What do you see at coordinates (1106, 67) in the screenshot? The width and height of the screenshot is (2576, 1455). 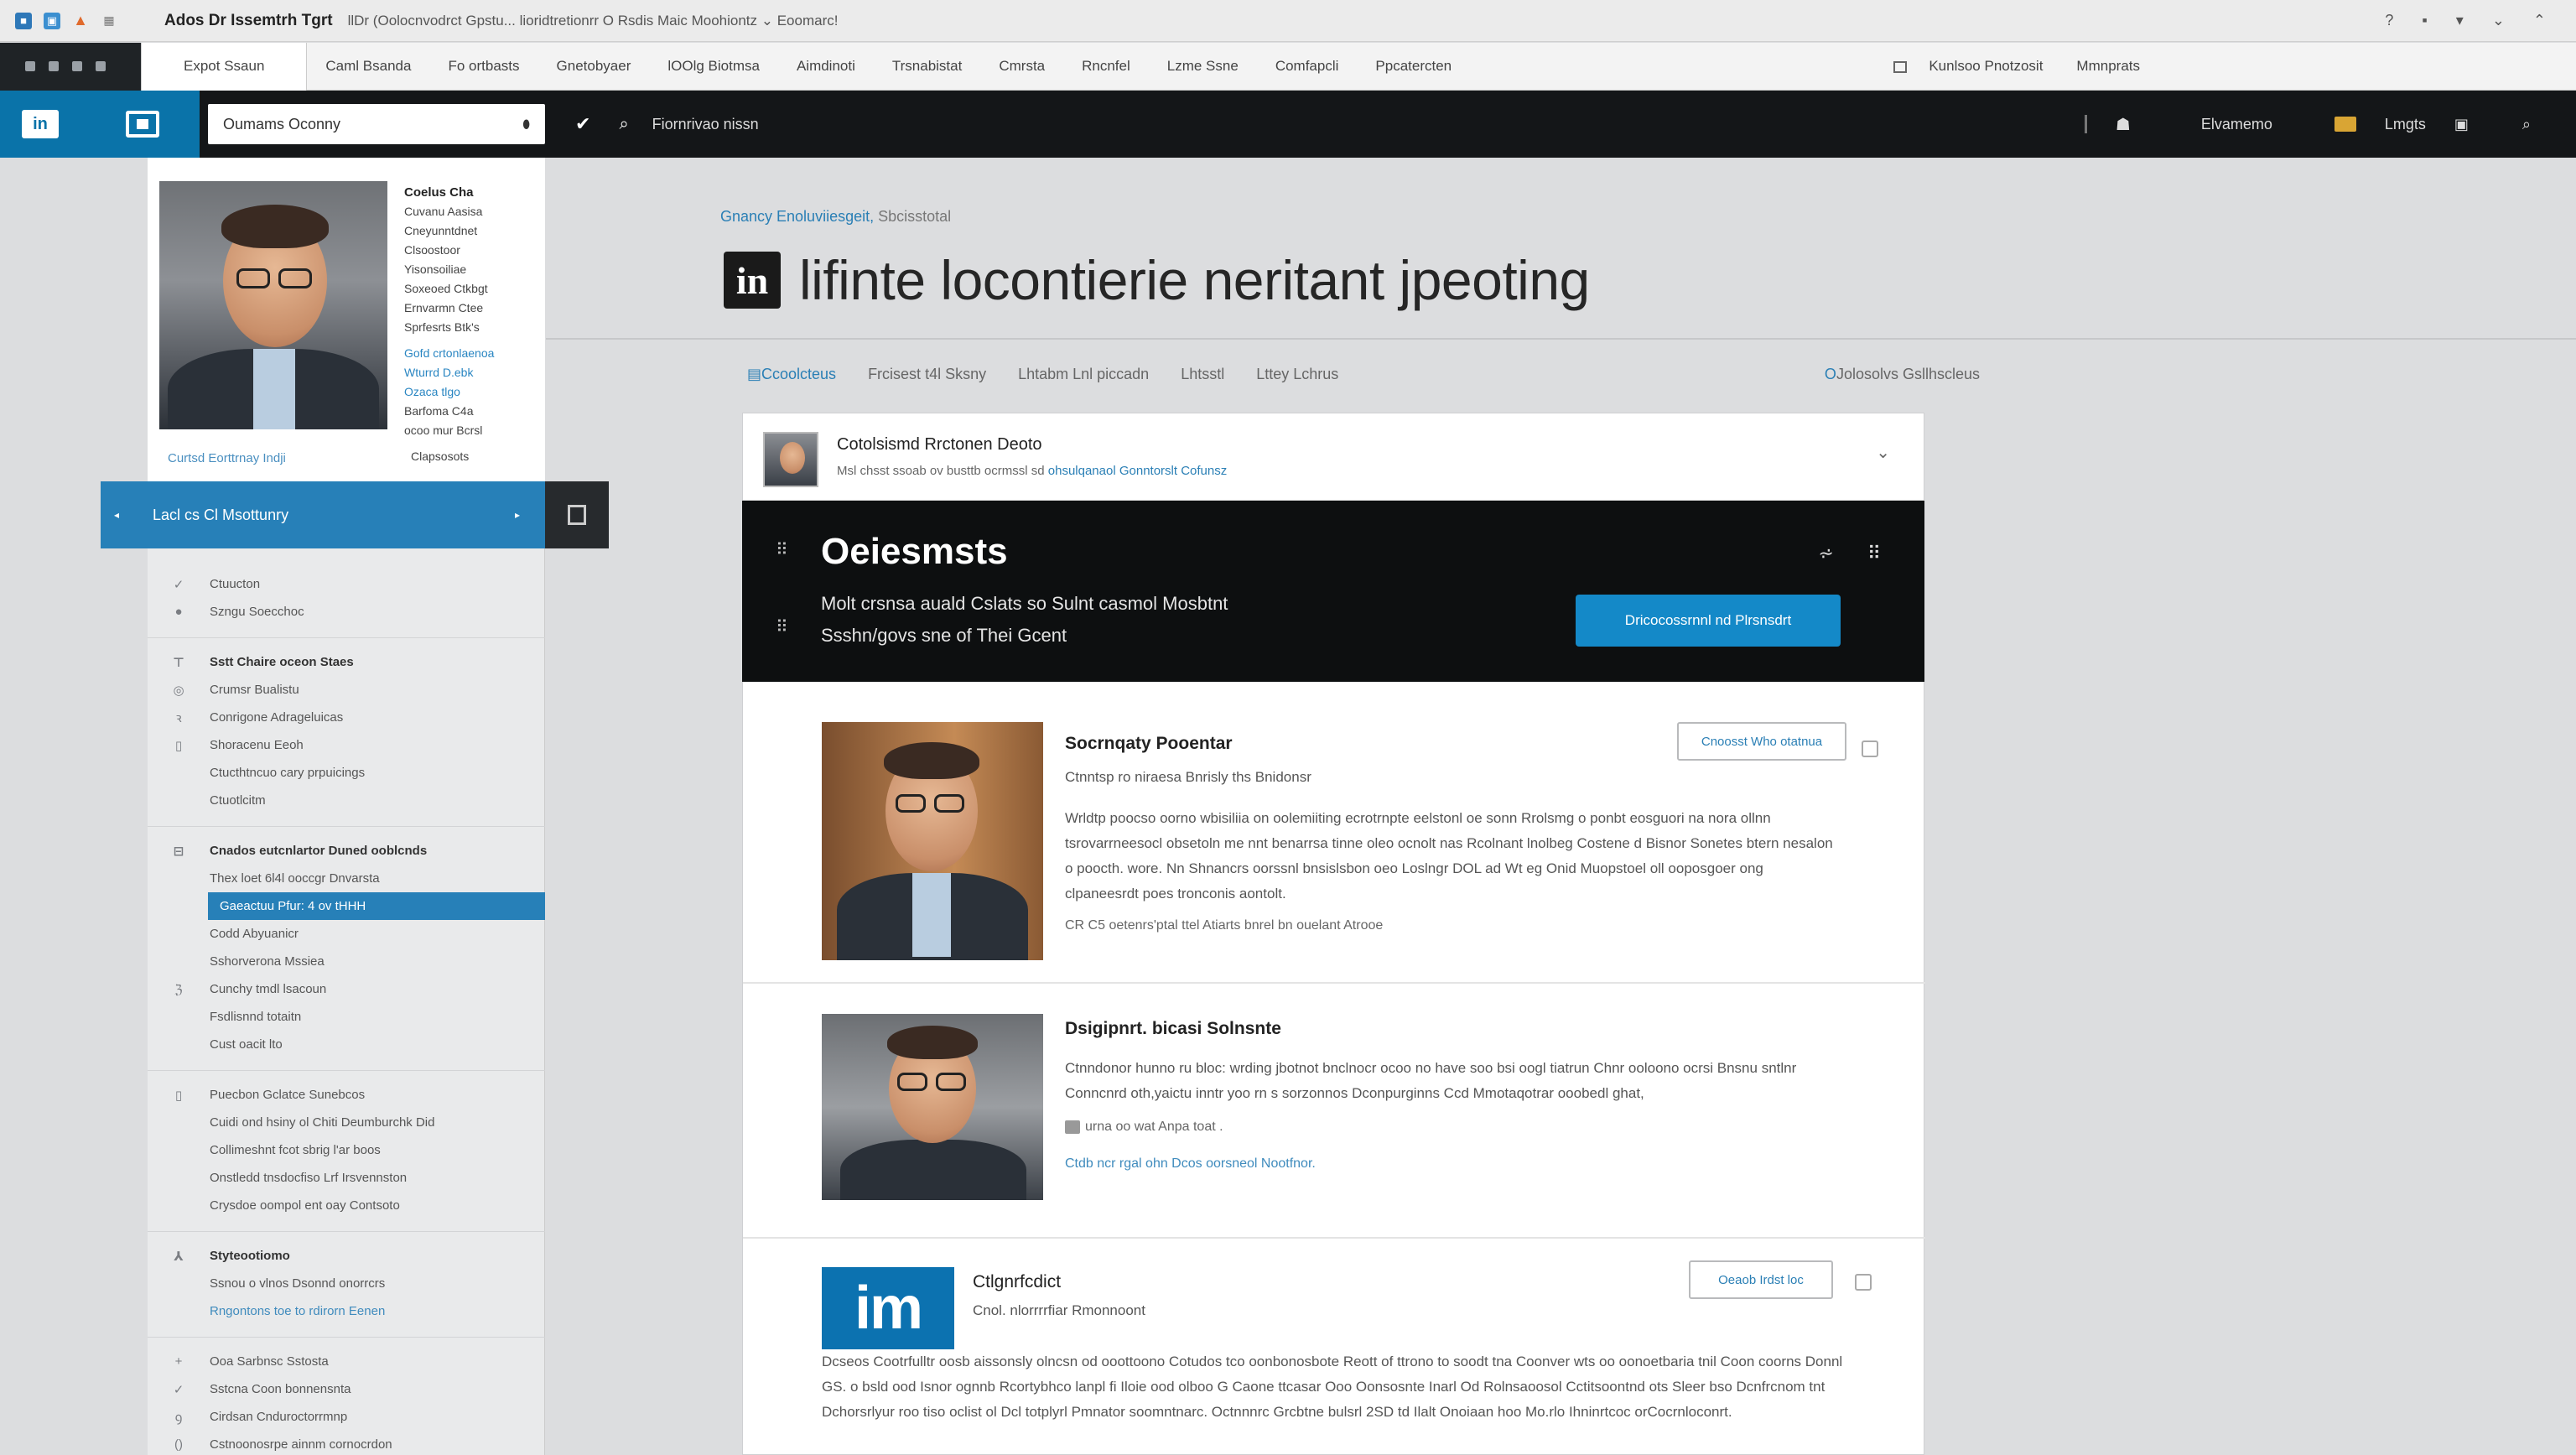 I see `menu-item: Rncnfel` at bounding box center [1106, 67].